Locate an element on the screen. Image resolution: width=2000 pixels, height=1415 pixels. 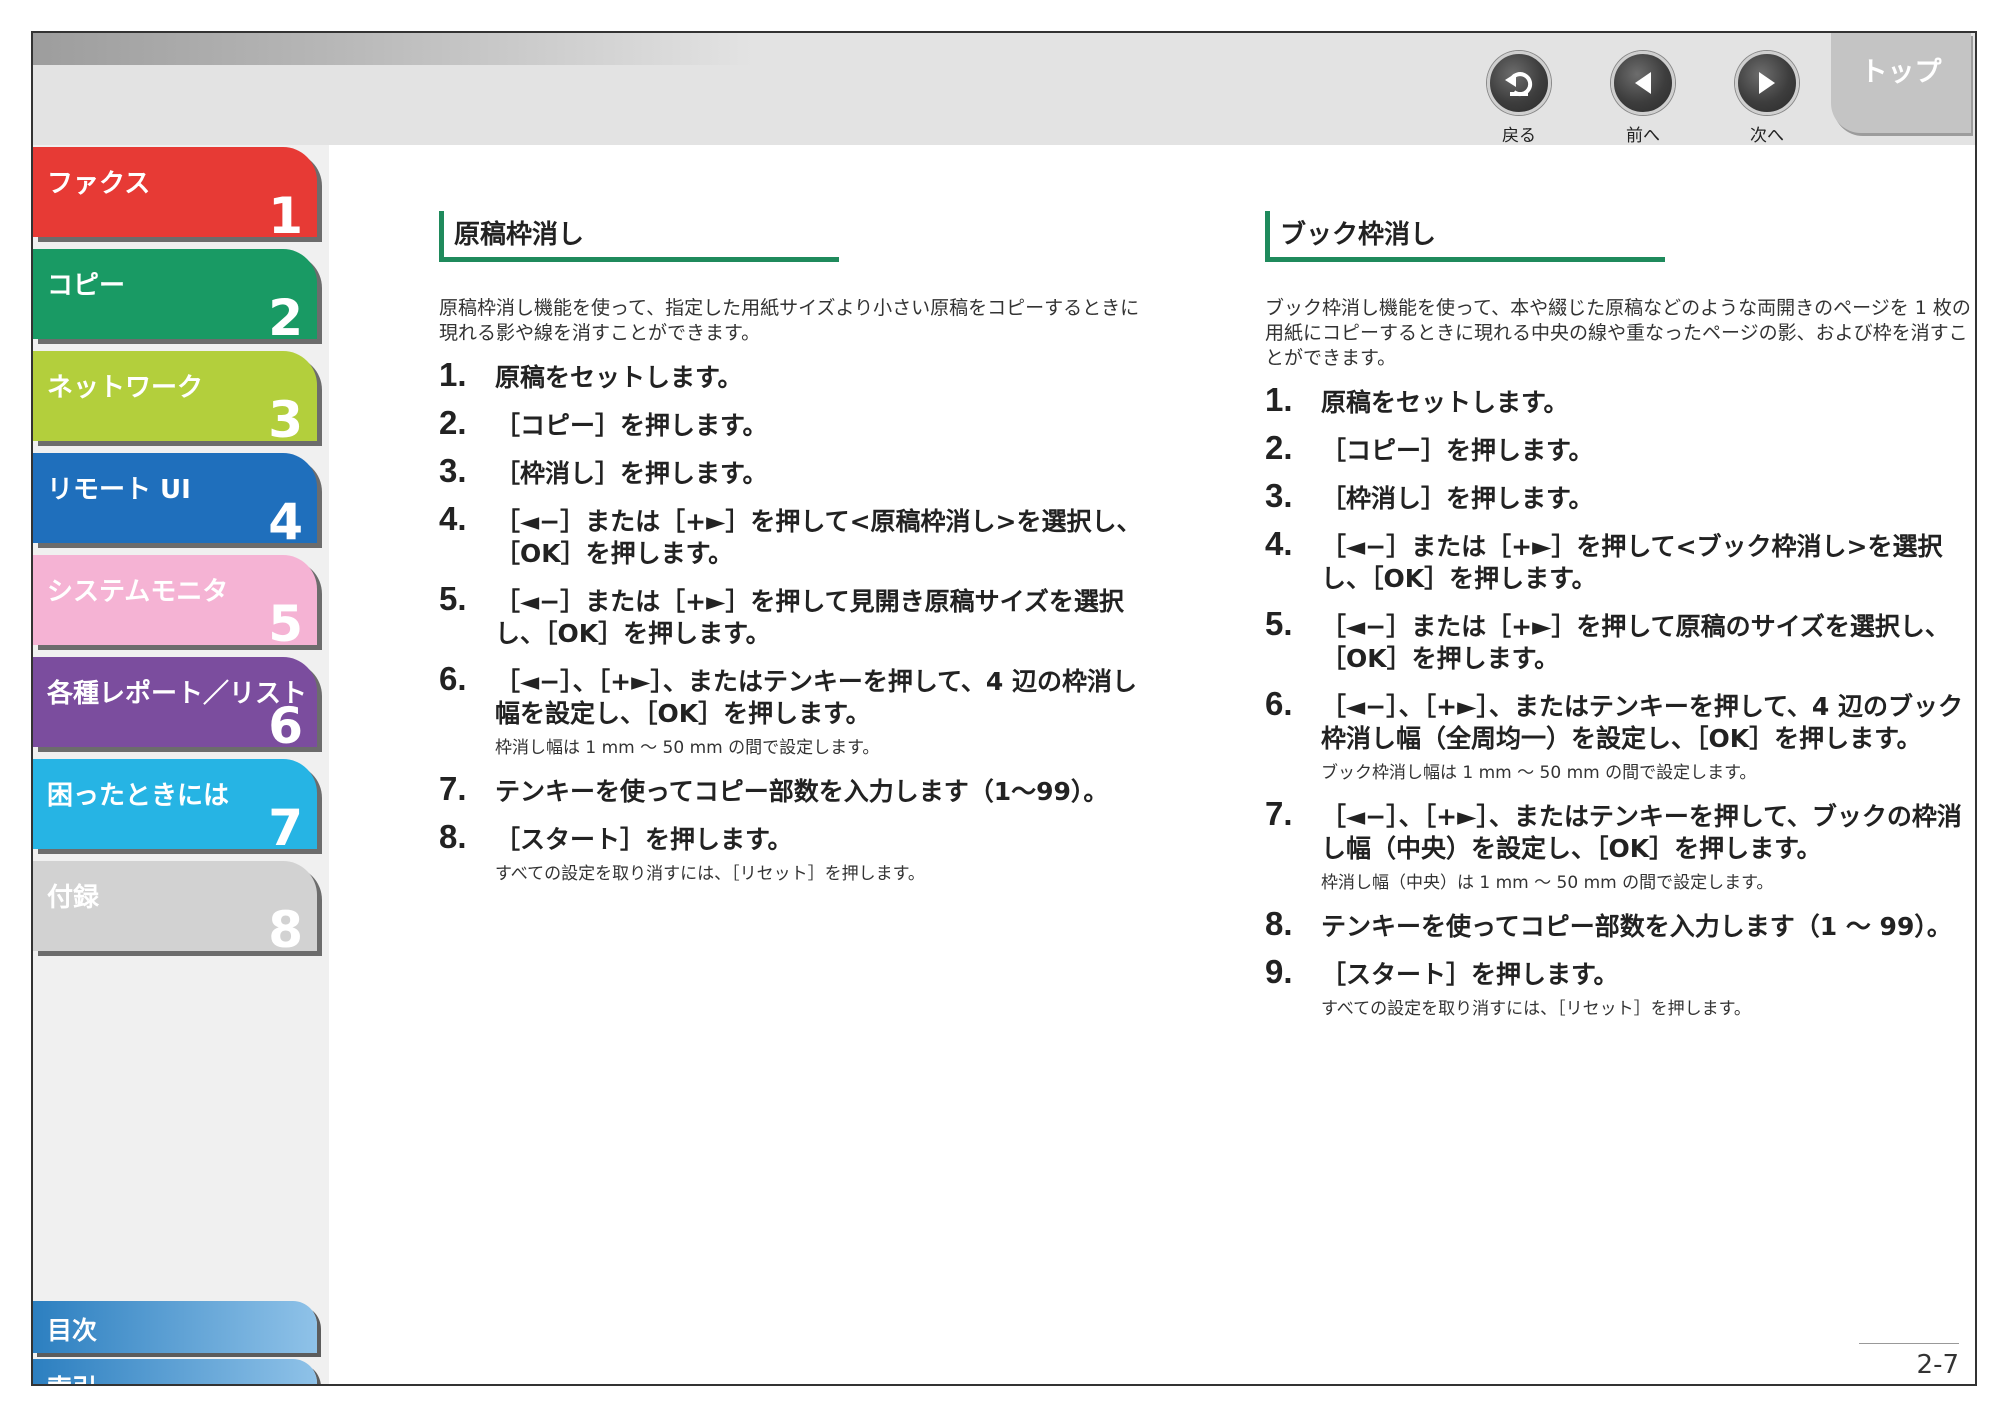
chapter-number: 2 is located at coordinates (285, 318).